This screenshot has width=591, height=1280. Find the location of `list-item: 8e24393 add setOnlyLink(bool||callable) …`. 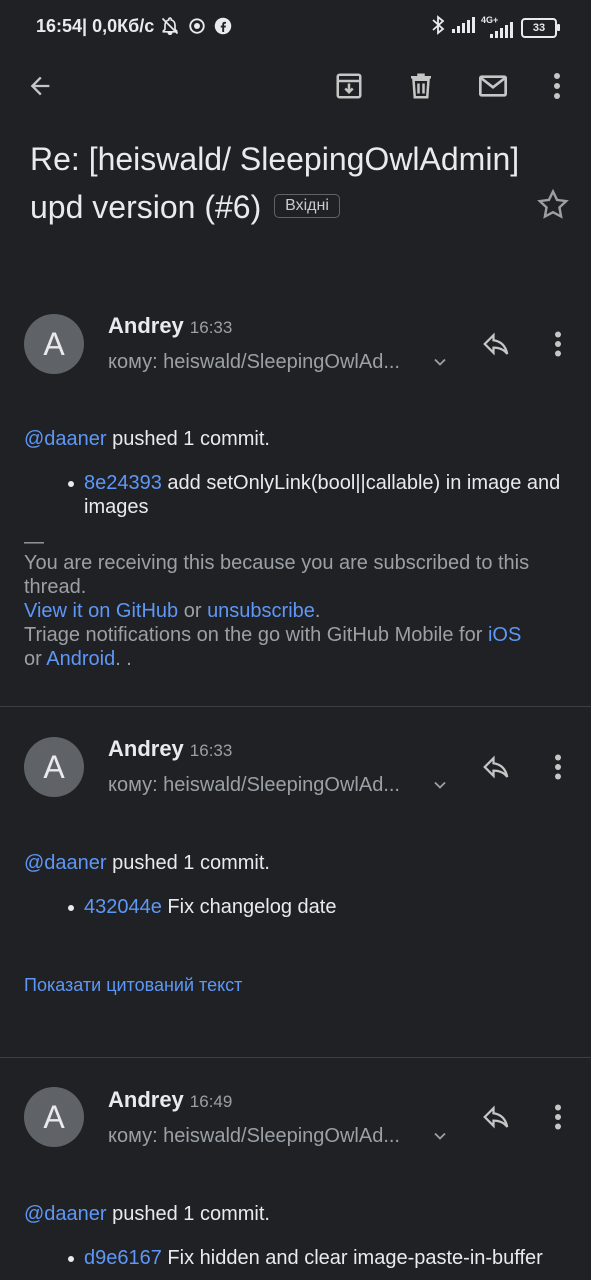

list-item: 8e24393 add setOnlyLink(bool||callable) … is located at coordinates (318, 495).